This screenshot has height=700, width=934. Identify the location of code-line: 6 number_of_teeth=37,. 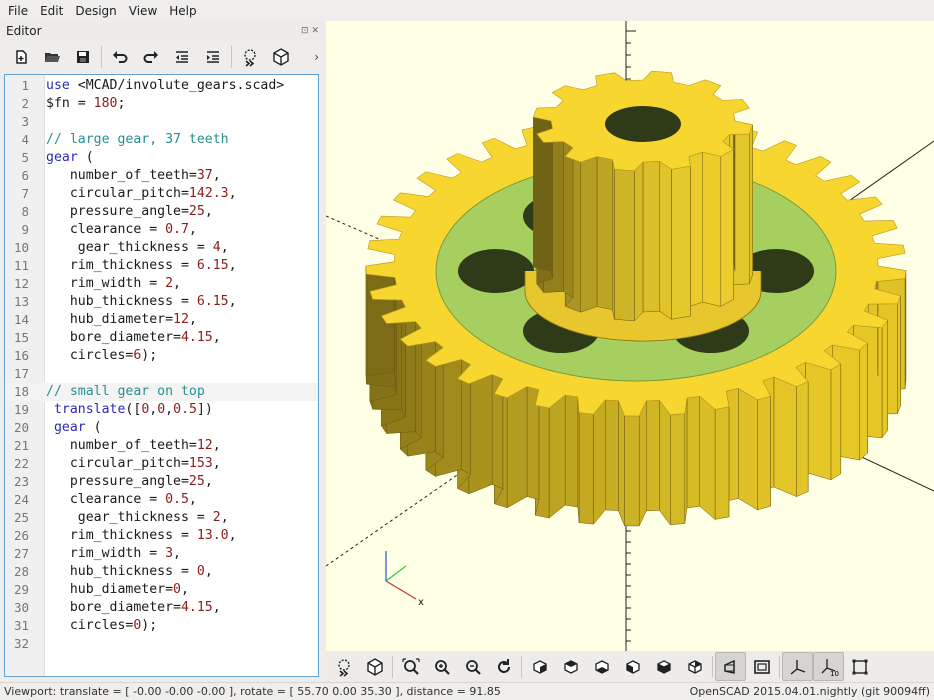
(161, 176).